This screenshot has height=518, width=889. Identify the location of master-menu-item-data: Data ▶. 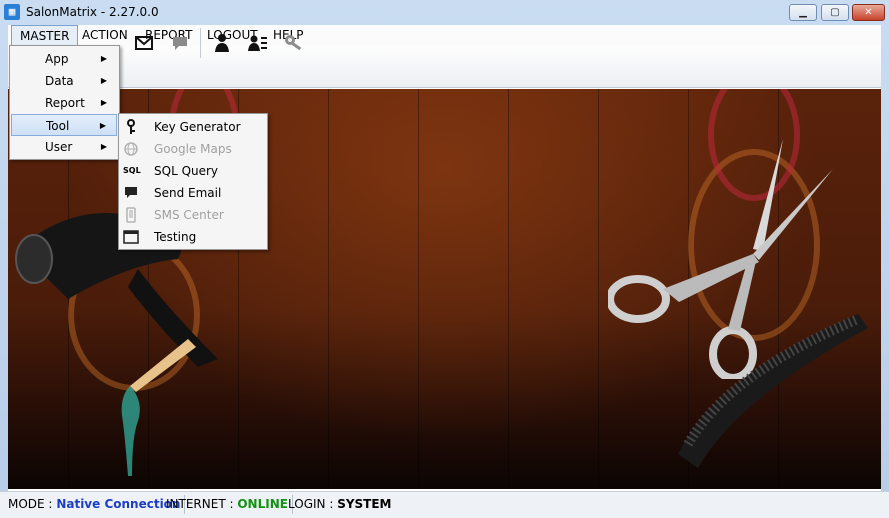
(64, 81).